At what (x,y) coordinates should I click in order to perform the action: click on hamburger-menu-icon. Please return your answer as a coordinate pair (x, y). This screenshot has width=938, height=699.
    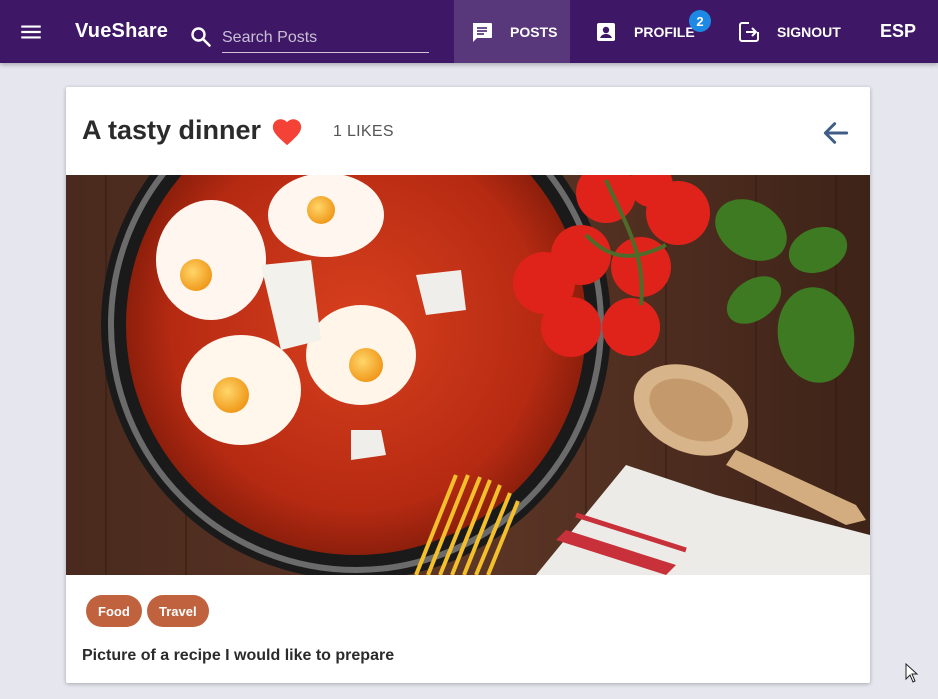
    Looking at the image, I should click on (31, 32).